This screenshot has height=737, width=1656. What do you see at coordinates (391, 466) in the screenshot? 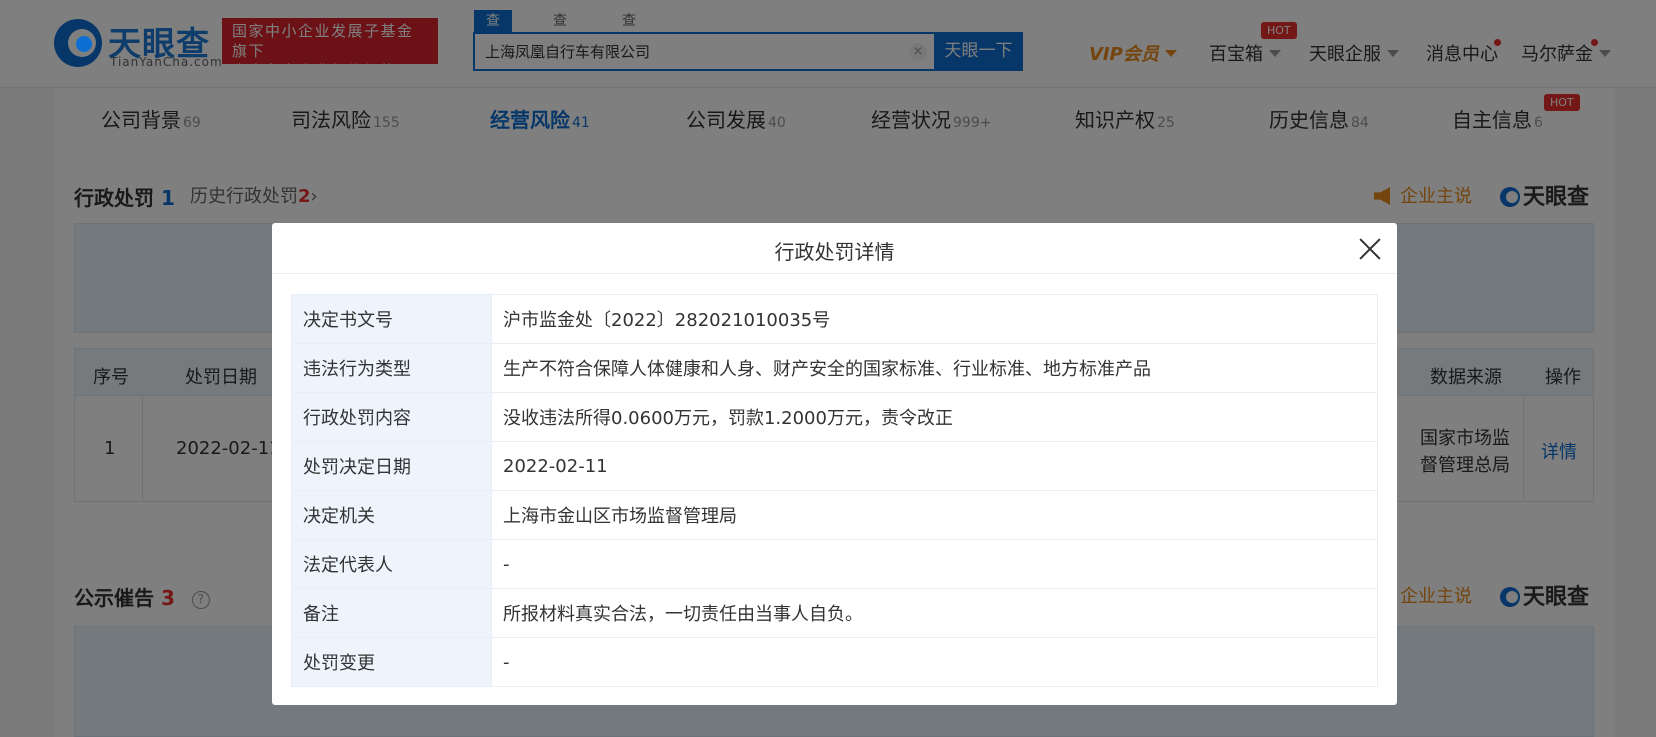
I see `field-label: 处罚决定日期` at bounding box center [391, 466].